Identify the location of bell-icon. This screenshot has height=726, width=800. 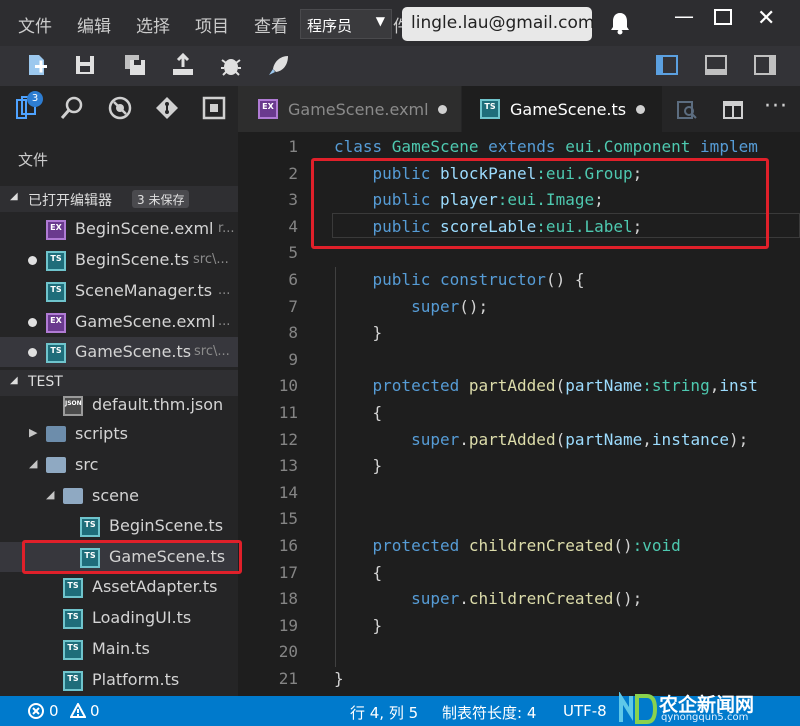
(620, 23).